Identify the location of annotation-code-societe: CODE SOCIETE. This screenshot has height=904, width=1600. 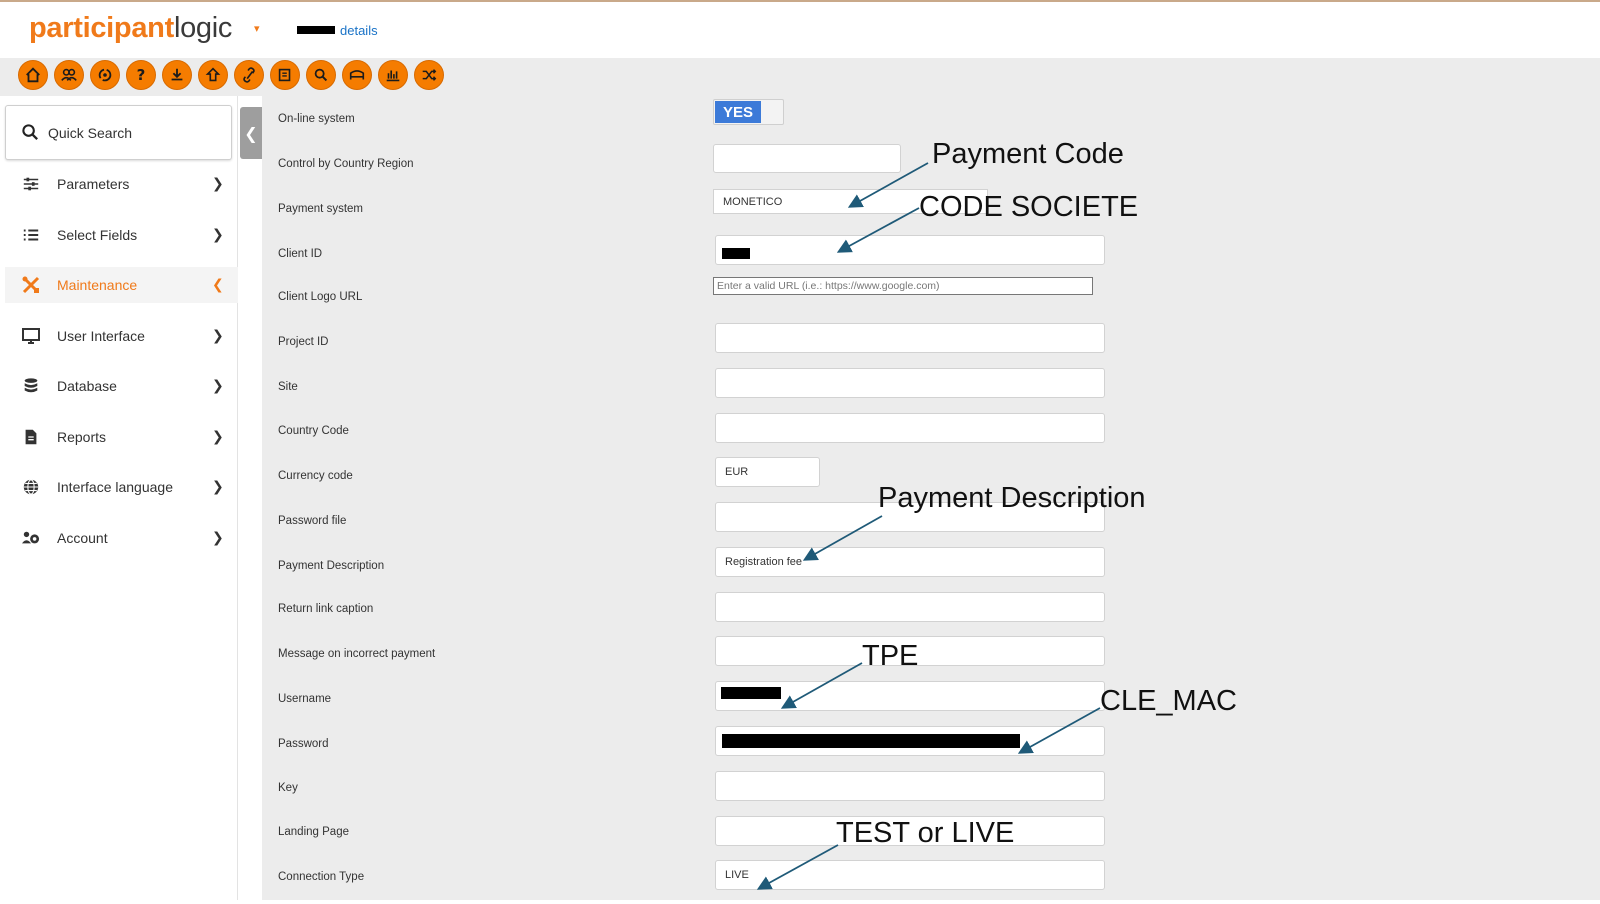
(1029, 207).